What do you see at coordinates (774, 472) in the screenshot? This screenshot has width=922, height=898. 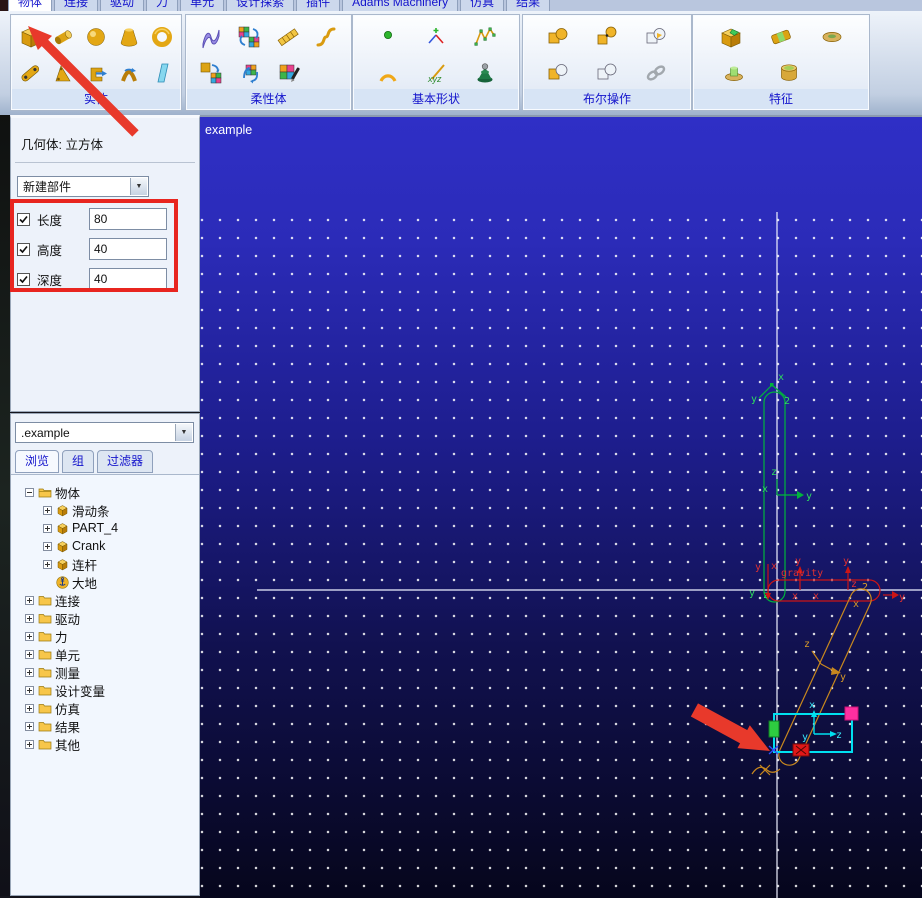 I see `svg-text: z` at bounding box center [774, 472].